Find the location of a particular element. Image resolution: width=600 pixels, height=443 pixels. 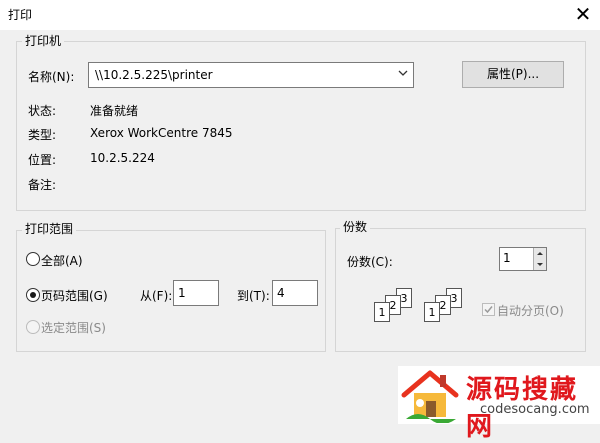

status-value: 准备就绪 is located at coordinates (114, 111).